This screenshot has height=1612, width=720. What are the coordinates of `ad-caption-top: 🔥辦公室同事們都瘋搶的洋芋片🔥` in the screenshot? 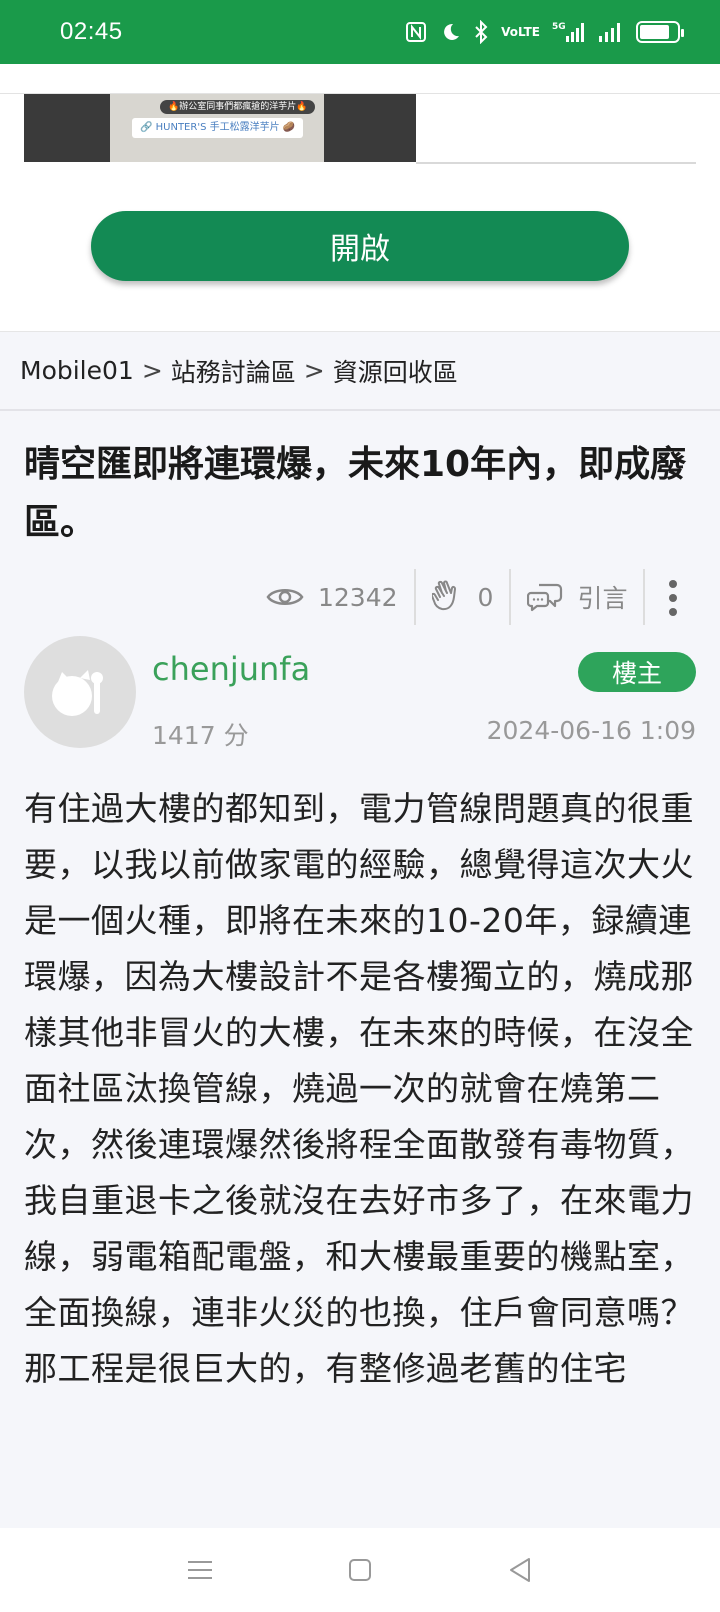 It's located at (238, 107).